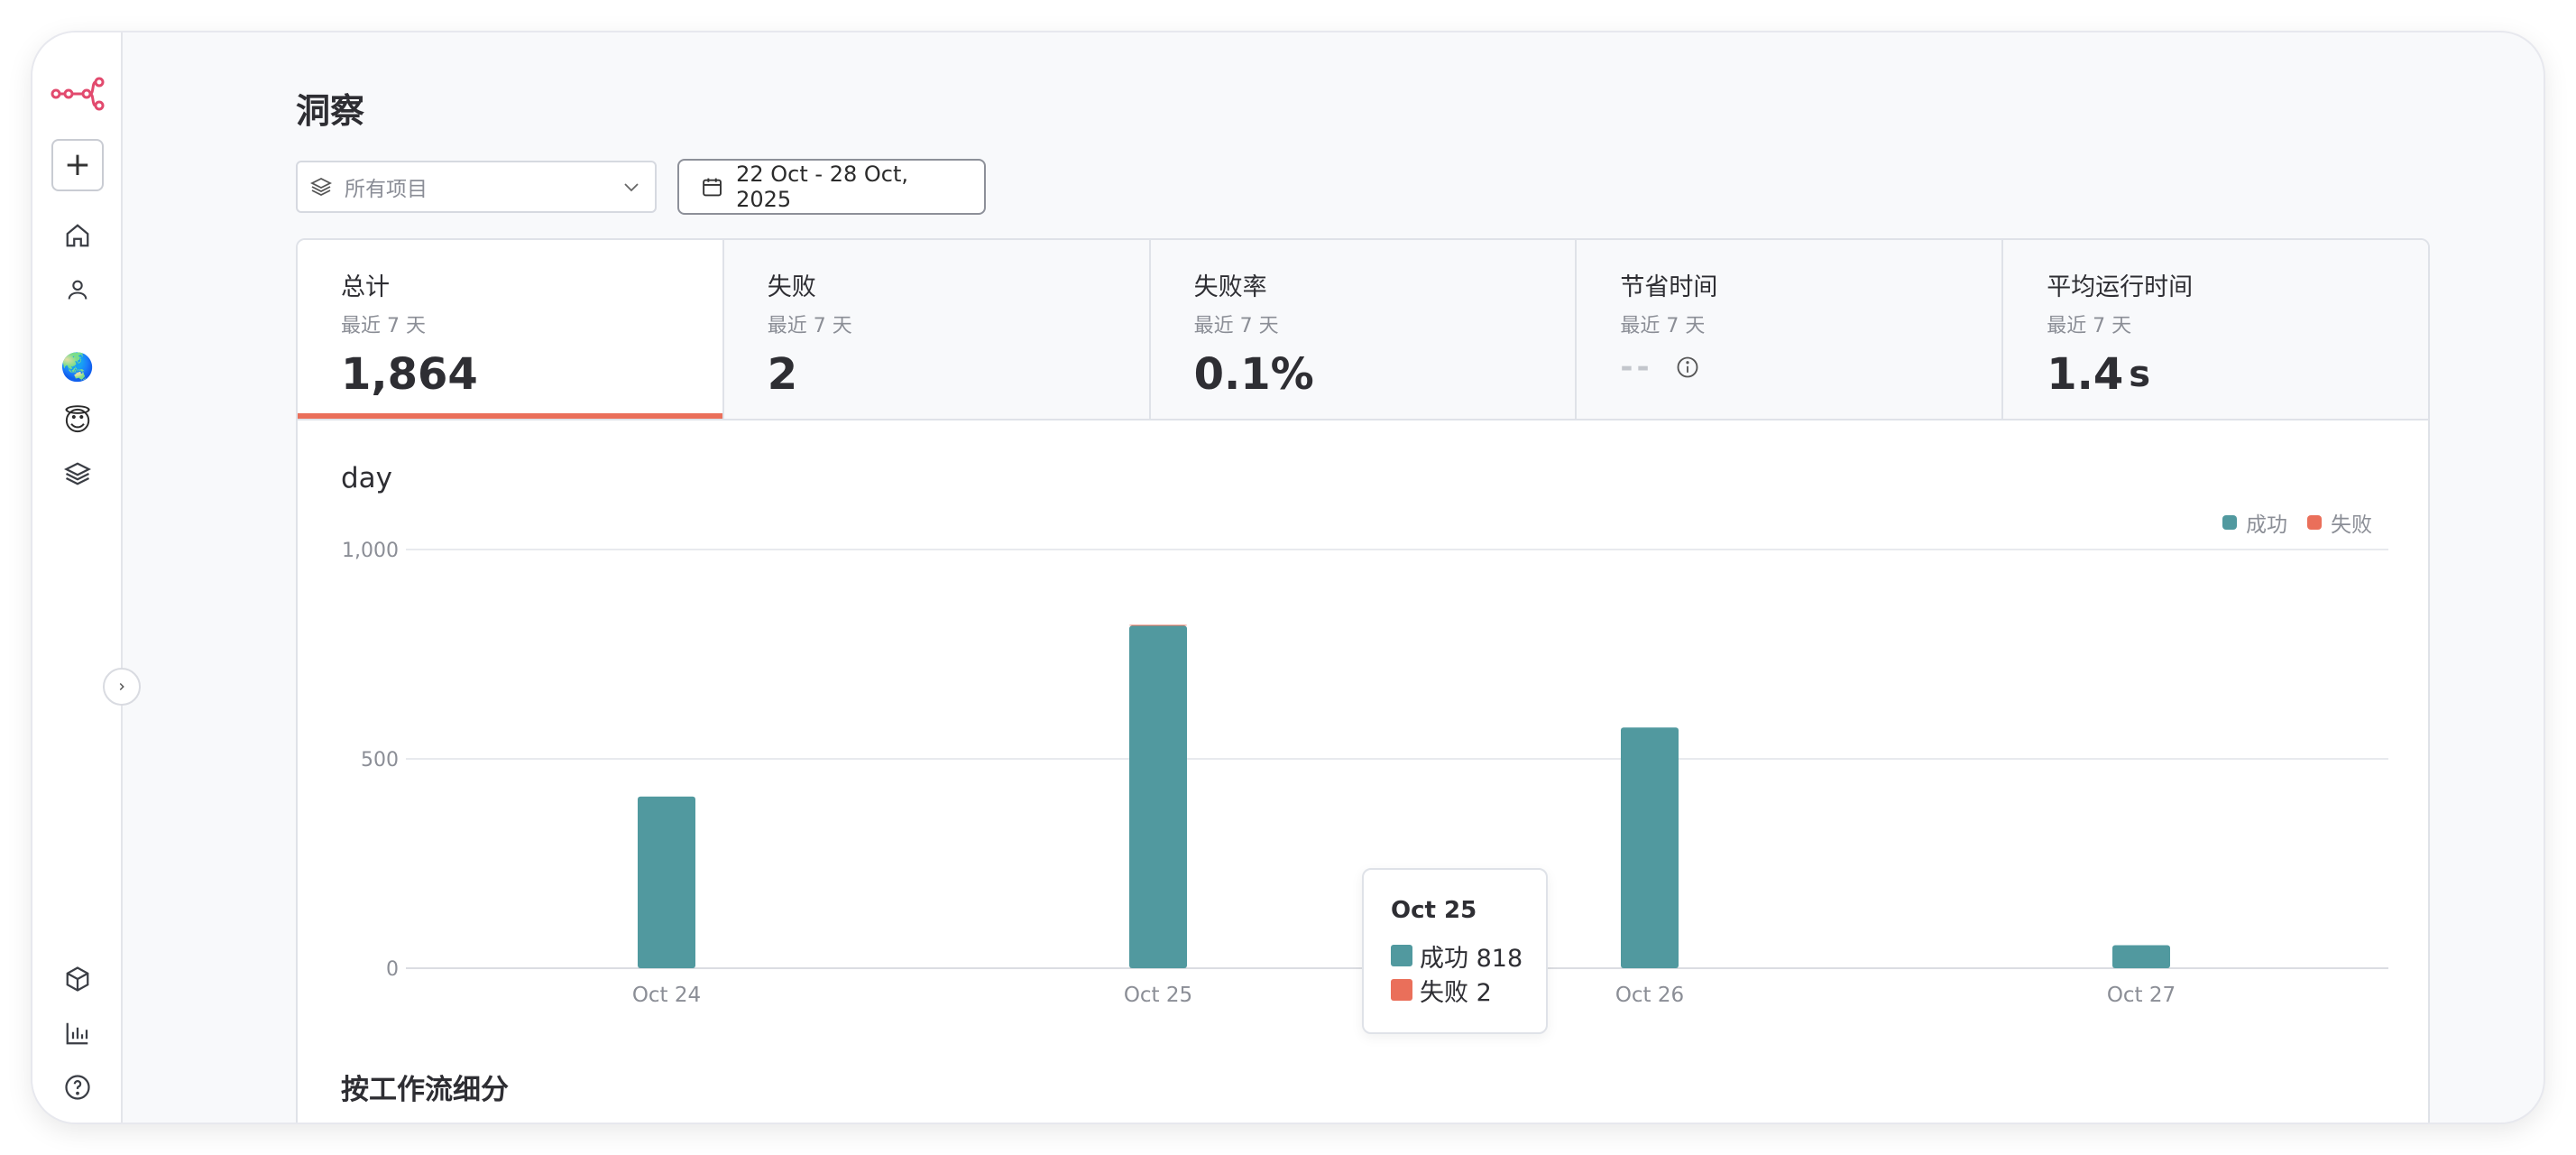 This screenshot has width=2576, height=1155. Describe the element at coordinates (2141, 995) in the screenshot. I see `x-tick-label: Oct 27` at that location.